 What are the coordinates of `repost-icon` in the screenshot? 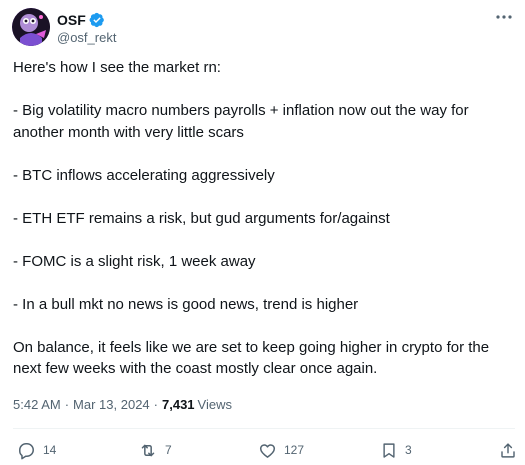 It's located at (148, 450).